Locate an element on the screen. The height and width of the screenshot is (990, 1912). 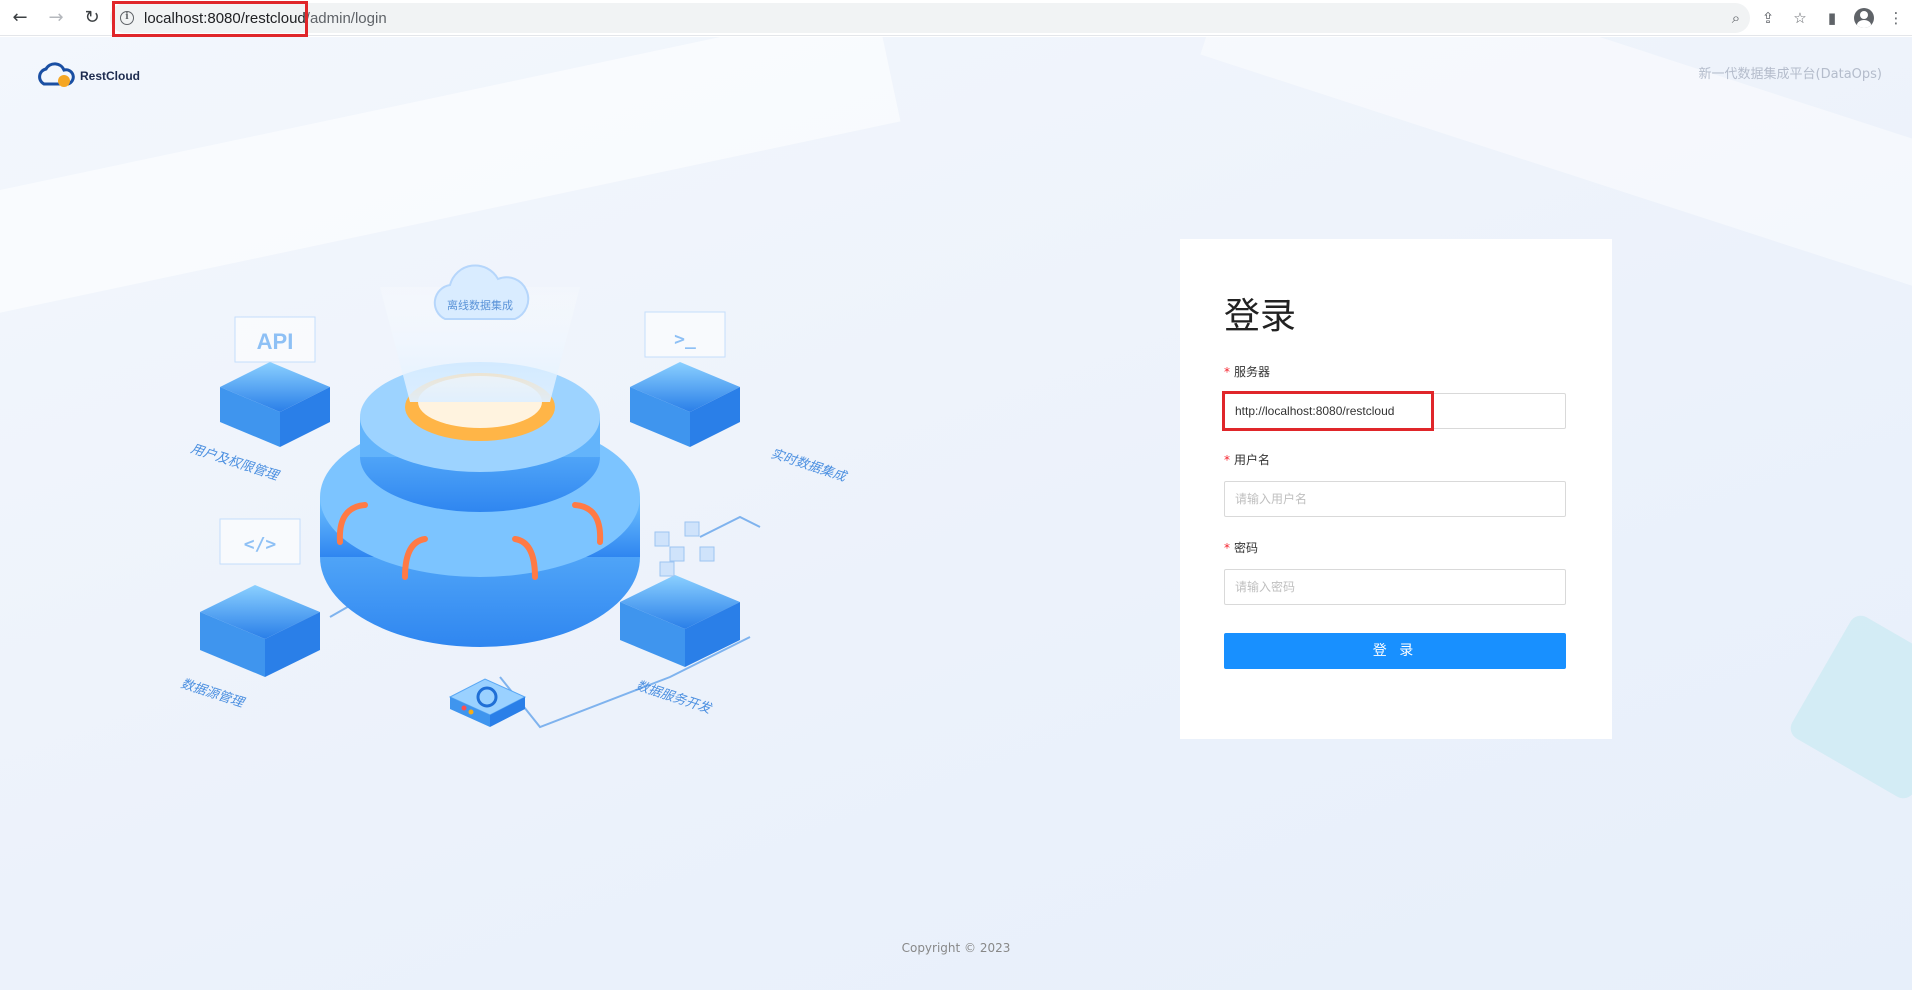
forward-icon: → is located at coordinates (56, 18).